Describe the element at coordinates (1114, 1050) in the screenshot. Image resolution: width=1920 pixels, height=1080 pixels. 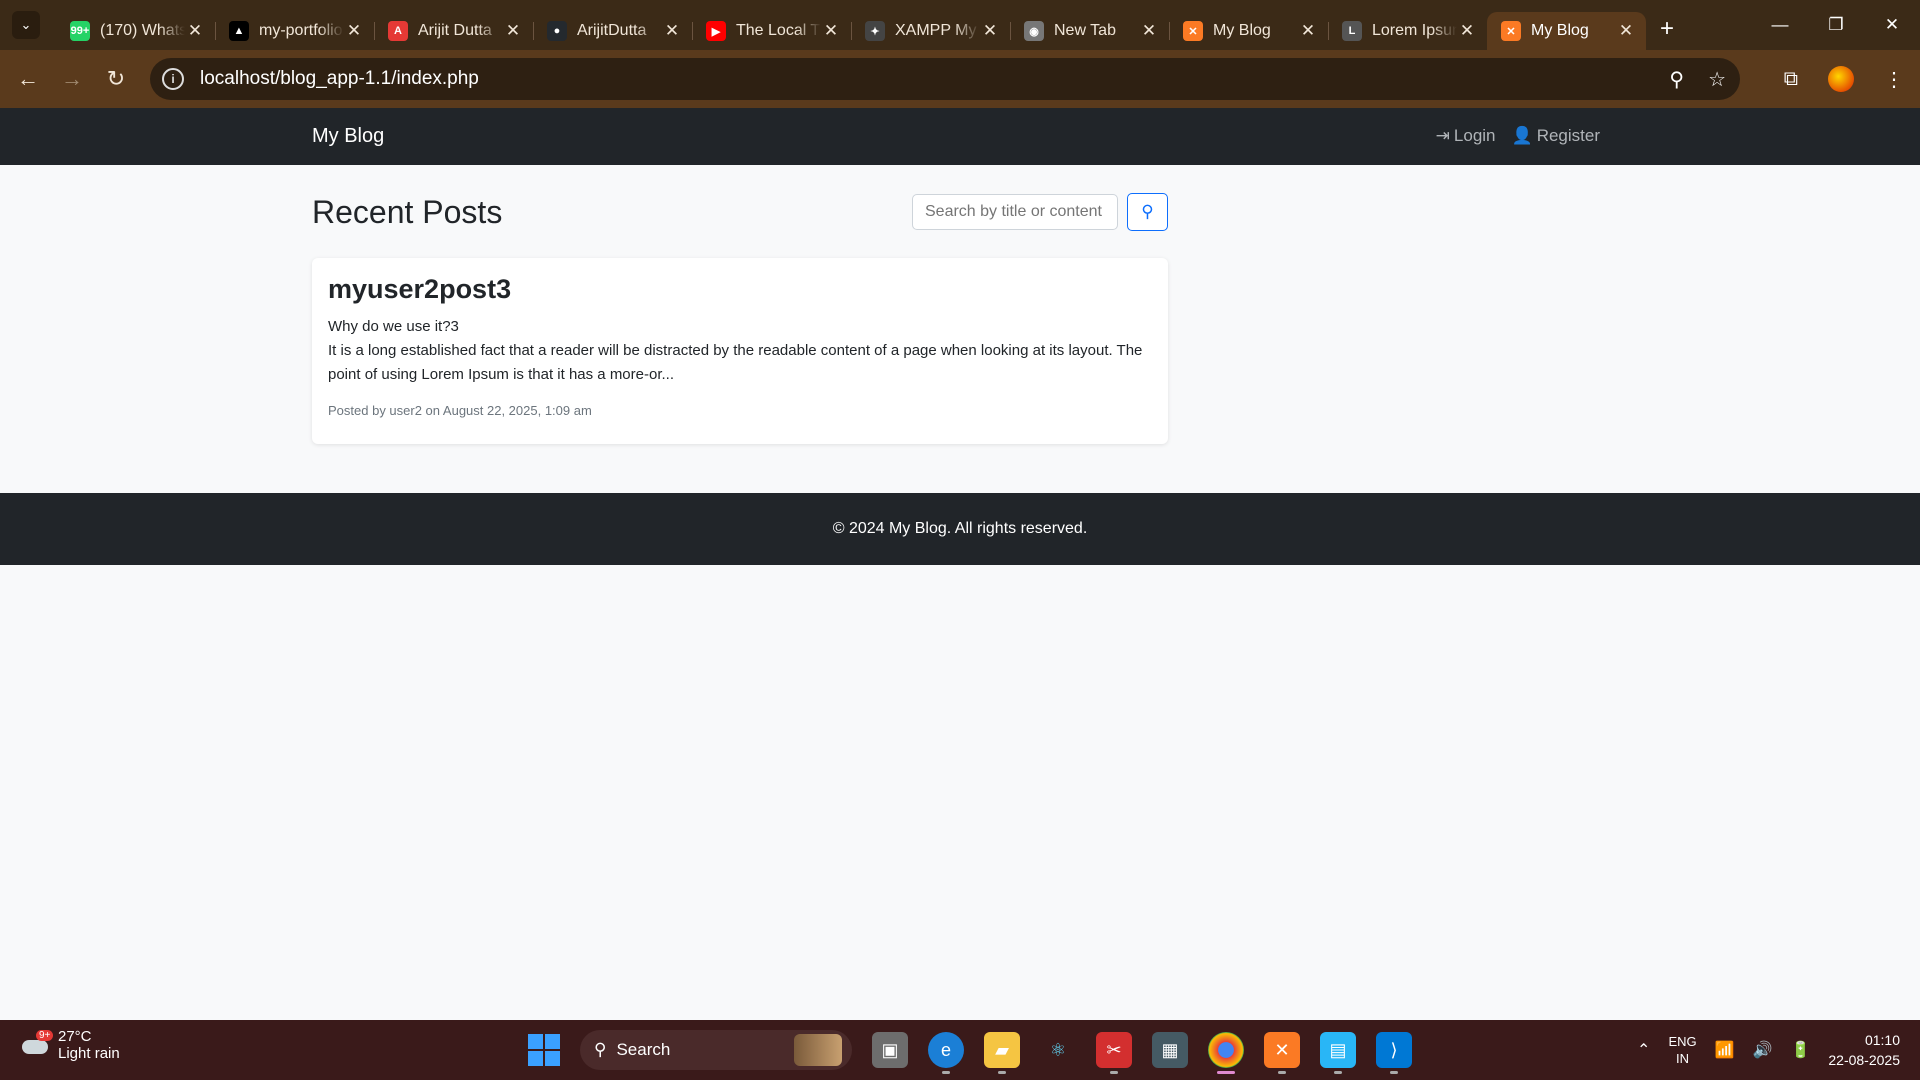
I see `snipping-tool-icon: ✂` at that location.